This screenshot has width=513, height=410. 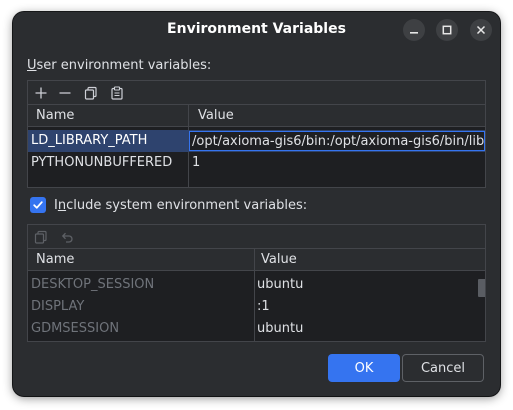 I want to click on system-vars-toolbar, so click(x=256, y=236).